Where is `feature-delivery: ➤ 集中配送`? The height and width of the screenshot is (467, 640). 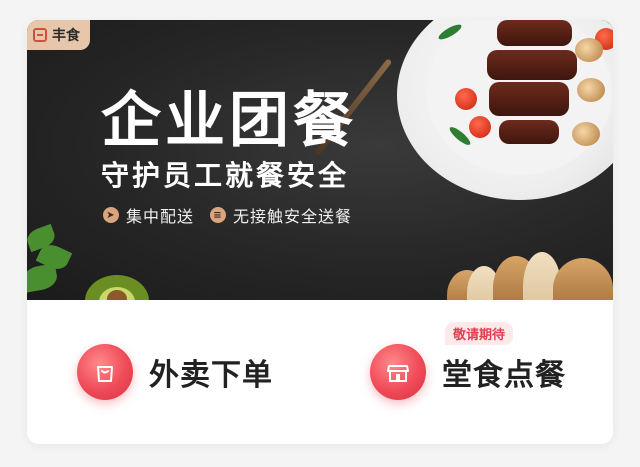 feature-delivery: ➤ 集中配送 is located at coordinates (148, 215).